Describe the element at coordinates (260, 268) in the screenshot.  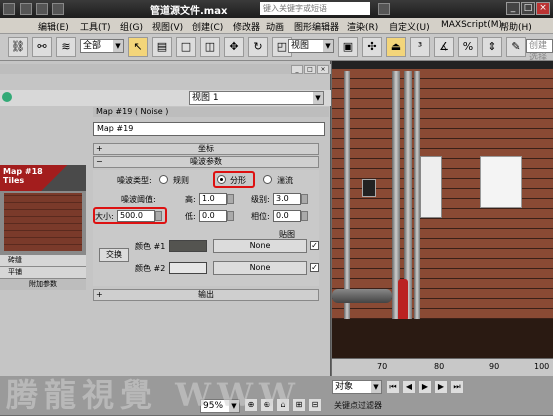
I see `color2-map-button: None` at that location.